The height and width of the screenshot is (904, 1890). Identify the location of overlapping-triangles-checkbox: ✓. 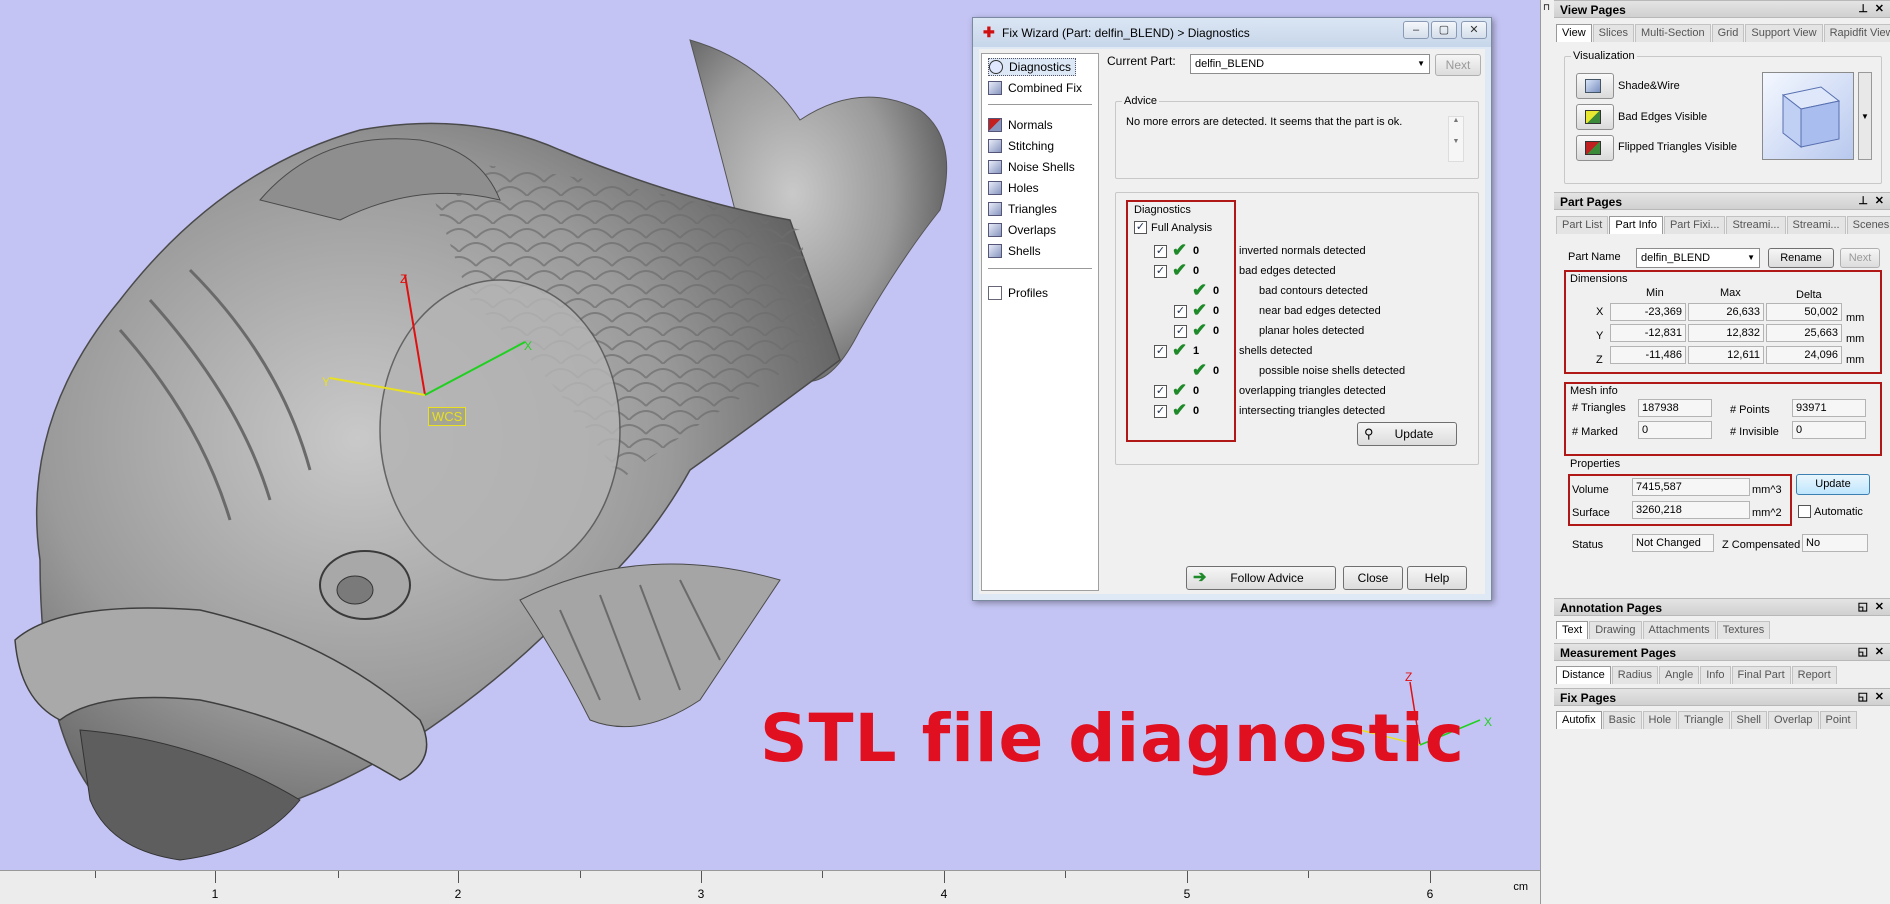
(1160, 391).